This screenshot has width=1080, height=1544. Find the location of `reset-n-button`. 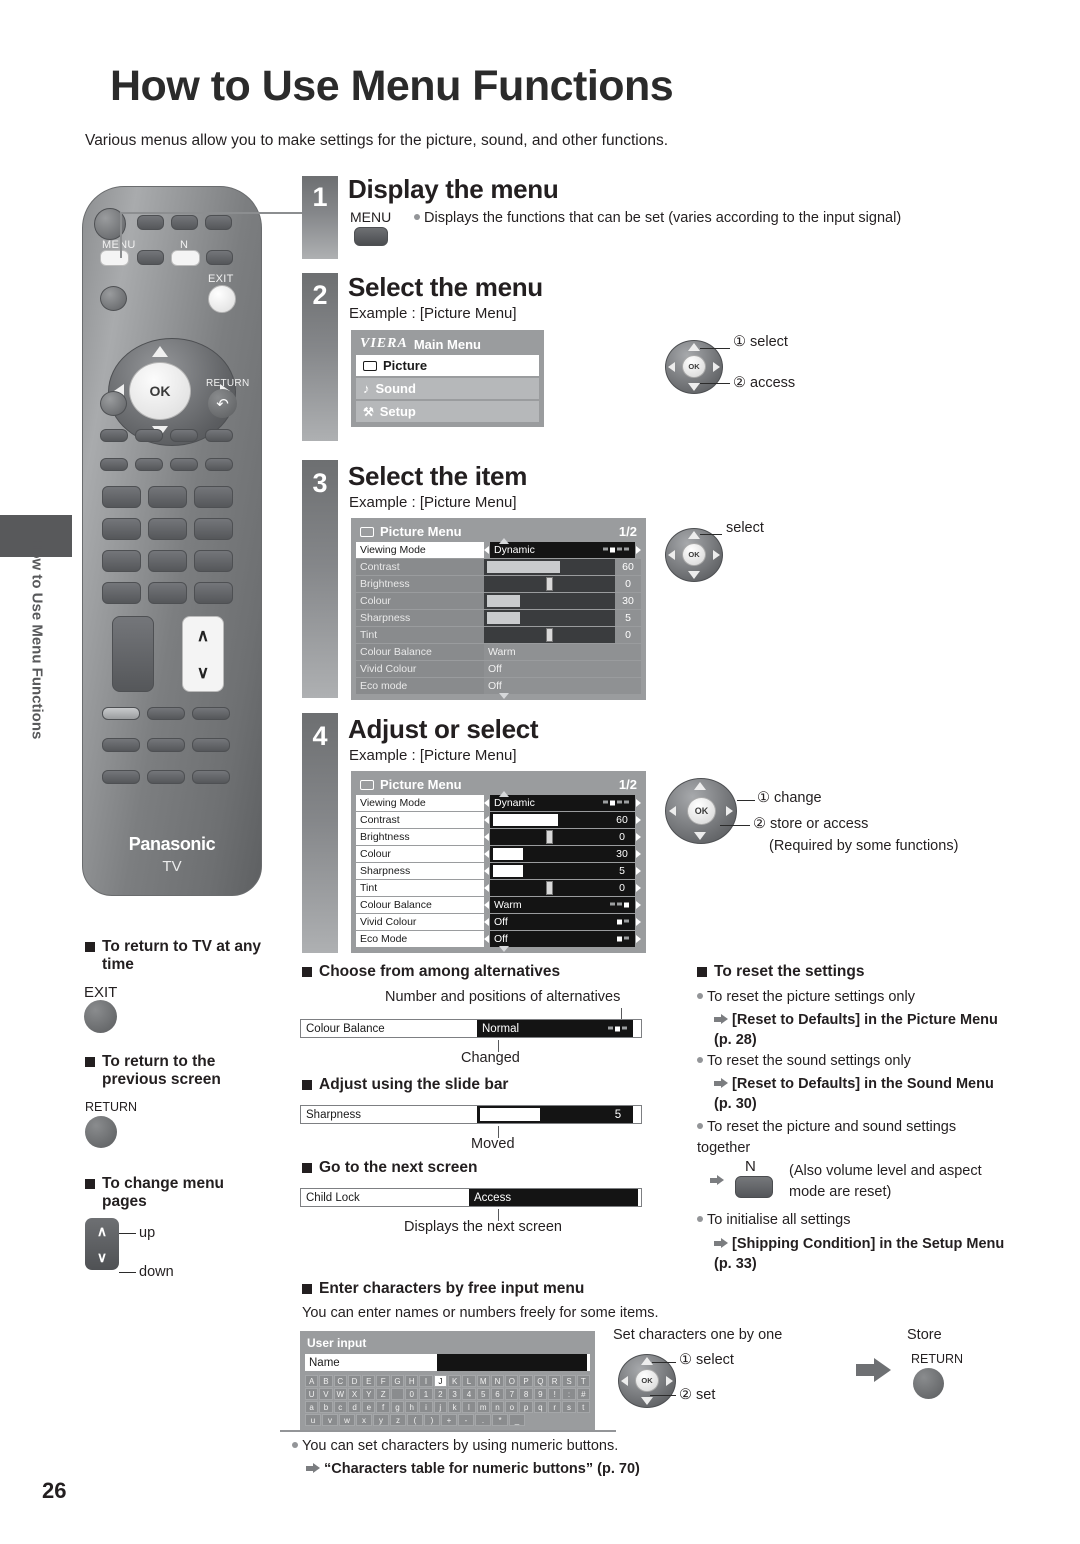

reset-n-button is located at coordinates (754, 1187).